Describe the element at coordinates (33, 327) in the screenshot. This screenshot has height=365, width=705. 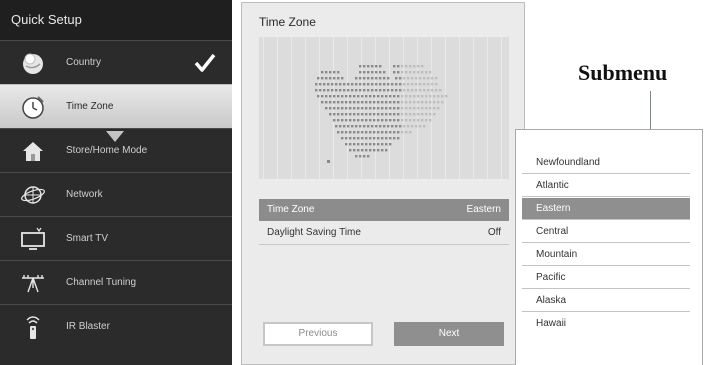
I see `ir-remote-icon` at that location.